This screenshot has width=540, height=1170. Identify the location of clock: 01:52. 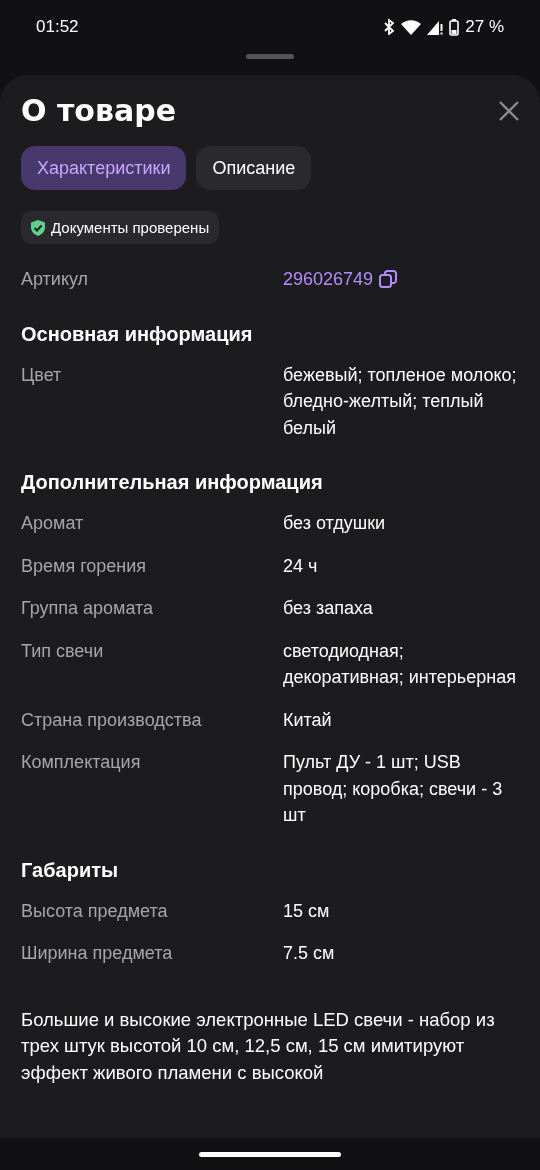
(57, 27).